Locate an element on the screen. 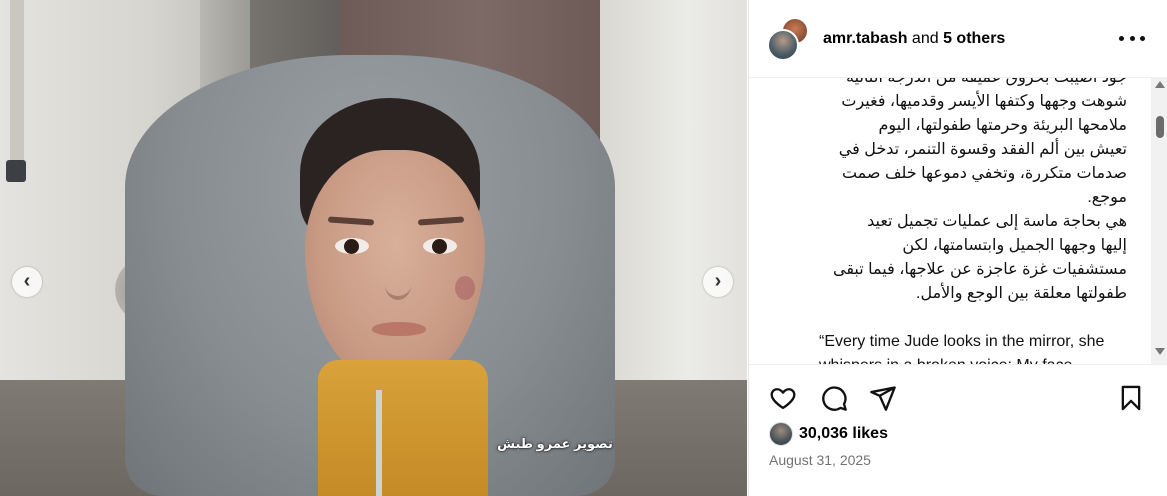 Image resolution: width=1167 pixels, height=496 pixels. caption-line: طفولتها معلقة بين الوجع والأمل. is located at coordinates (1021, 293).